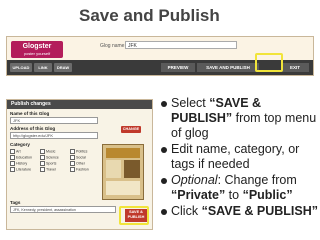 The height and width of the screenshot is (240, 320). I want to click on logo-tagline: poster yourself, so click(37, 53).